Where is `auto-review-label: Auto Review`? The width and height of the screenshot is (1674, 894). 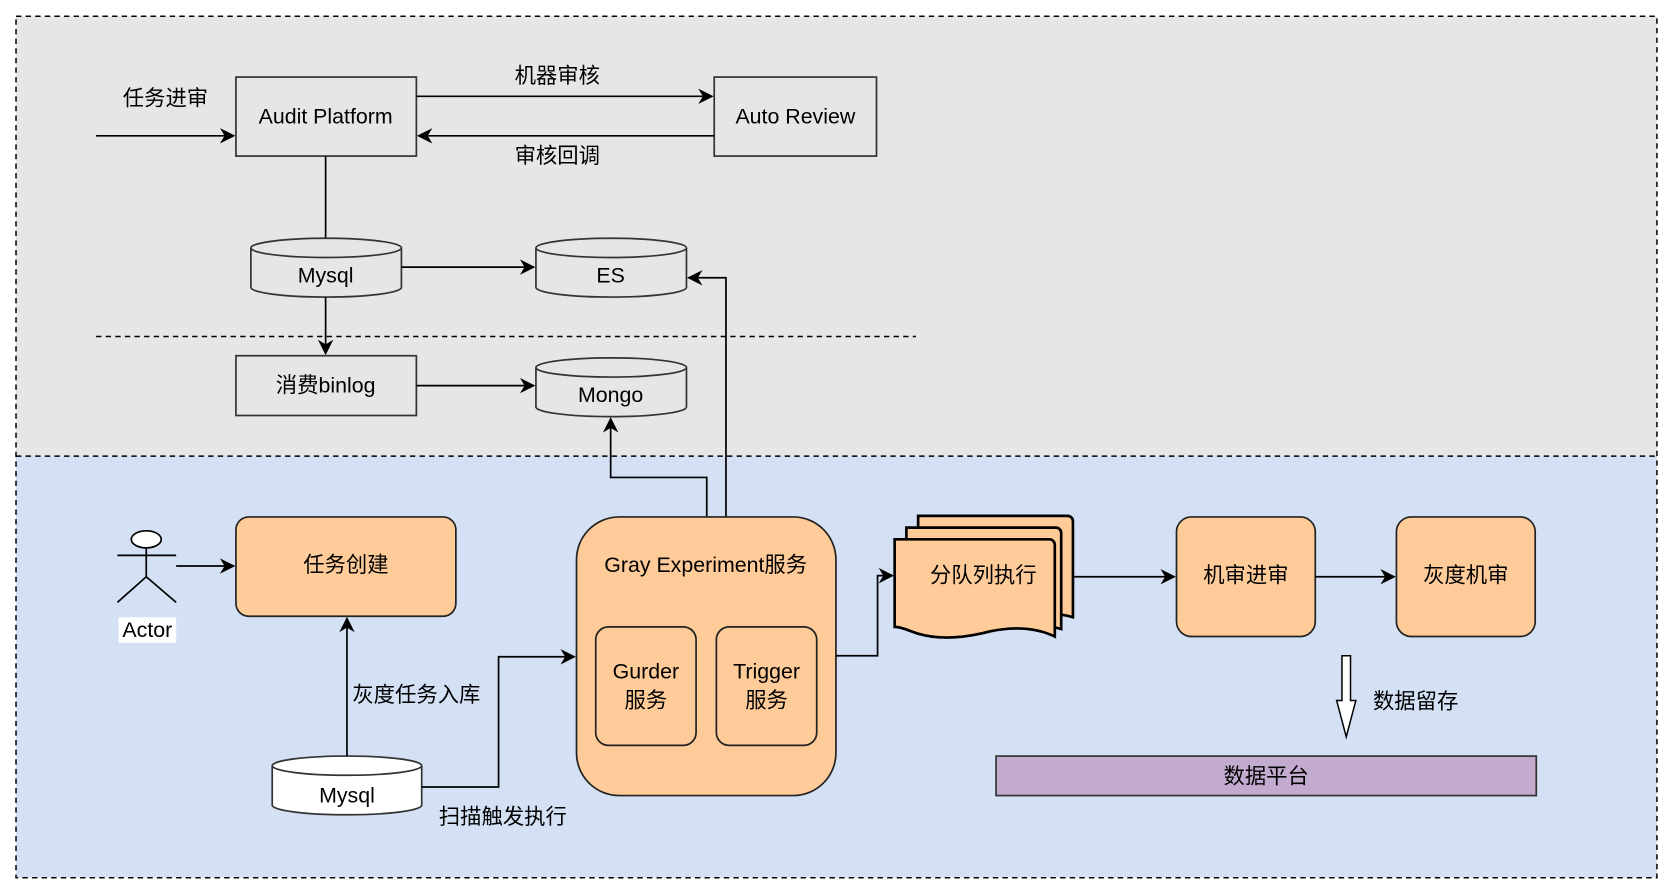
auto-review-label: Auto Review is located at coordinates (795, 117).